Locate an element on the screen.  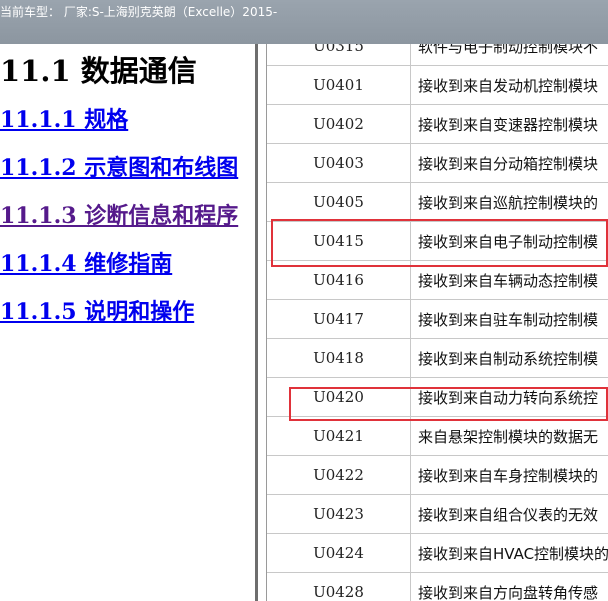
table-row: U0415 接收到来自电子制动控制模 is located at coordinates (437, 241).